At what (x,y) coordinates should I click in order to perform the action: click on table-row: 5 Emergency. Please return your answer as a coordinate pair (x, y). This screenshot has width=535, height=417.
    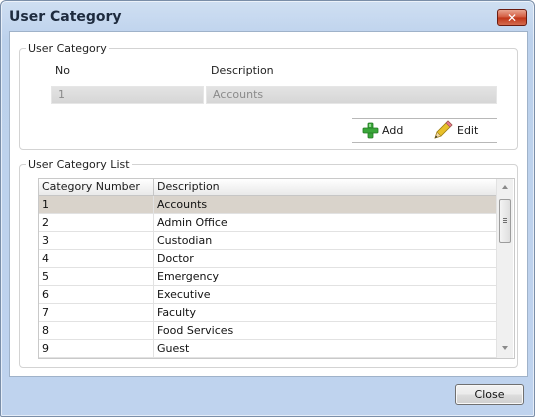
    Looking at the image, I should click on (267, 277).